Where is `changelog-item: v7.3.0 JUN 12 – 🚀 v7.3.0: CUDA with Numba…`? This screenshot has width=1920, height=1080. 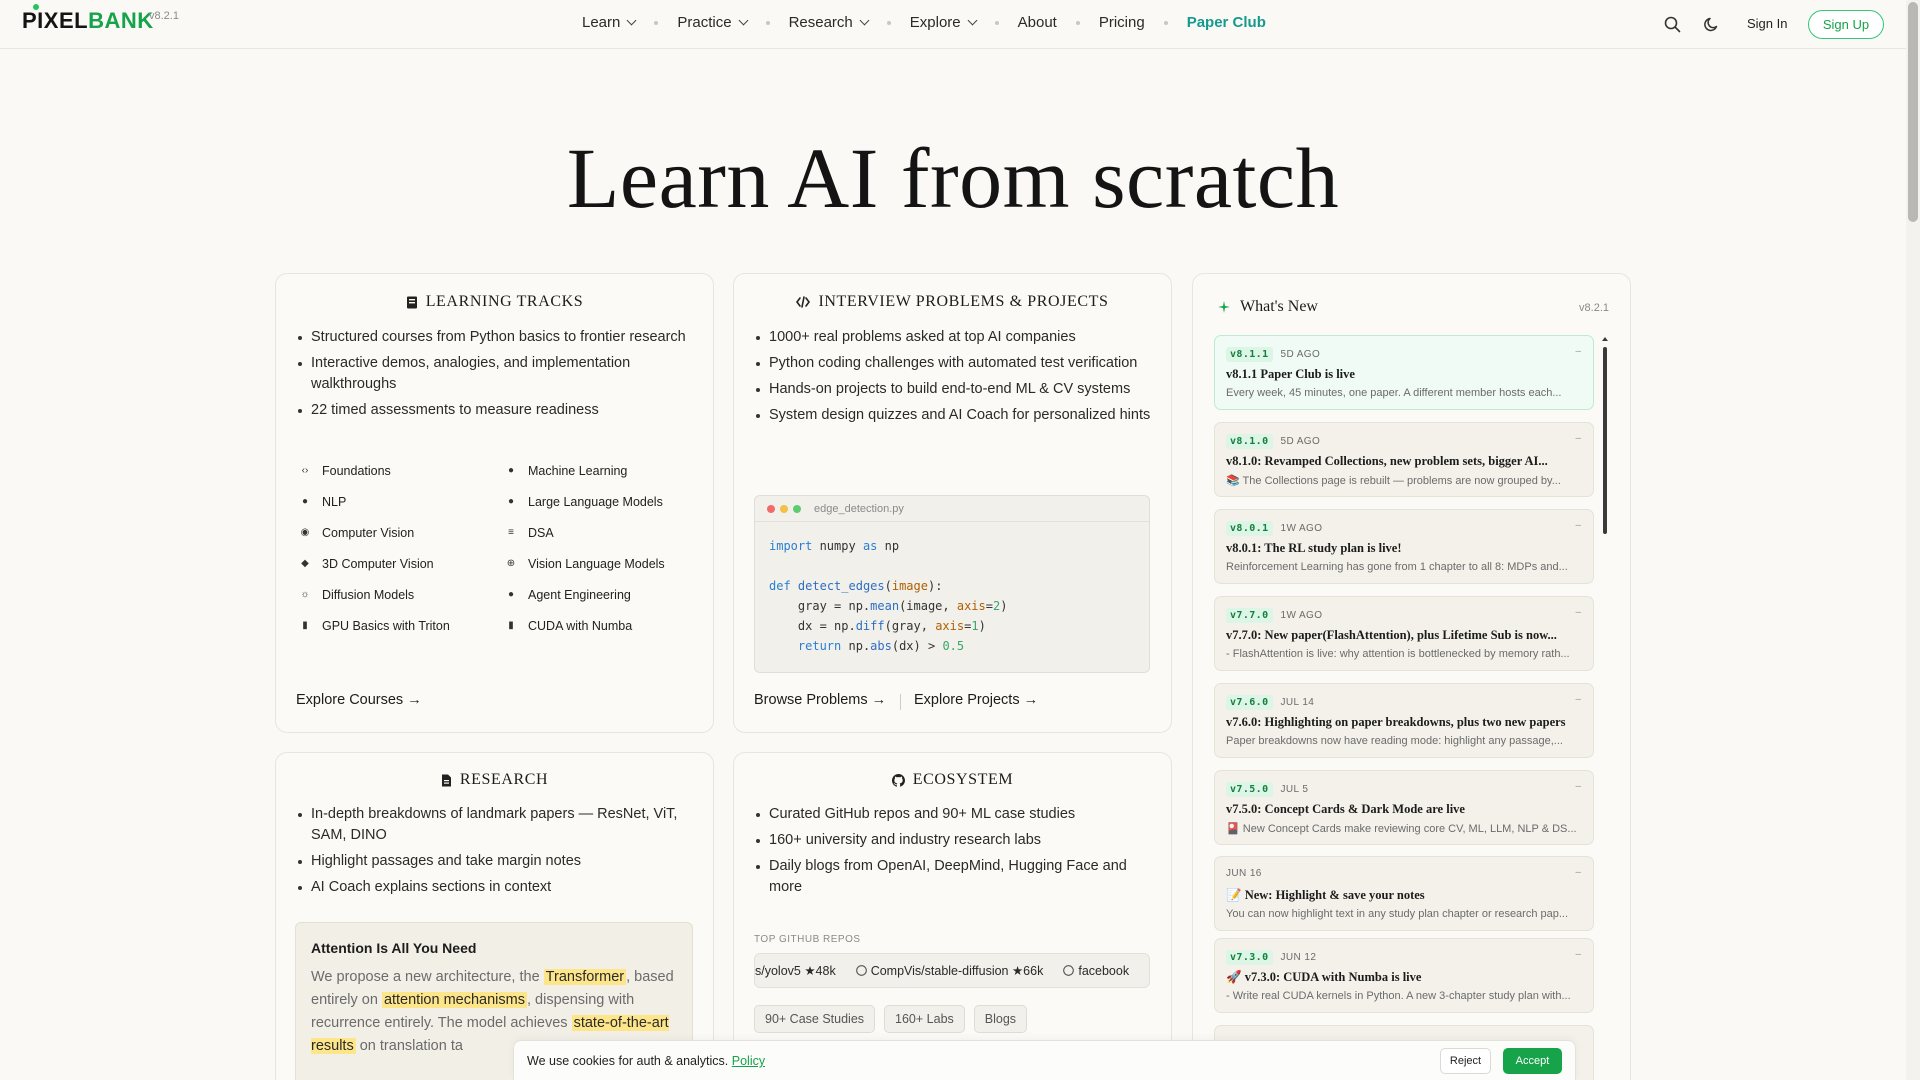 changelog-item: v7.3.0 JUN 12 – 🚀 v7.3.0: CUDA with Numba… is located at coordinates (1404, 975).